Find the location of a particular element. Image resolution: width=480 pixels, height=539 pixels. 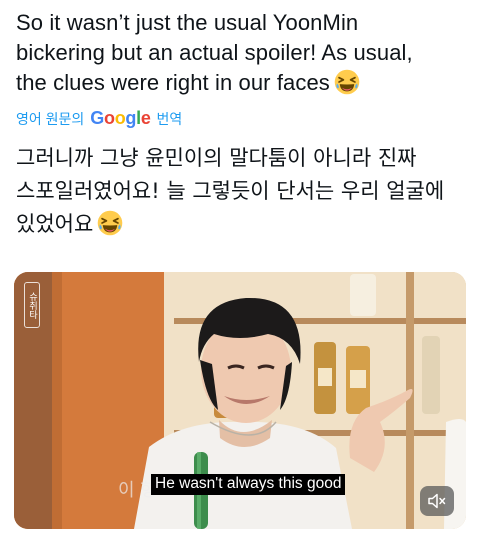

translated-line: 스포일러였어요! 늘 그렇듯이 단서는 우리 얼굴에 is located at coordinates (230, 191).